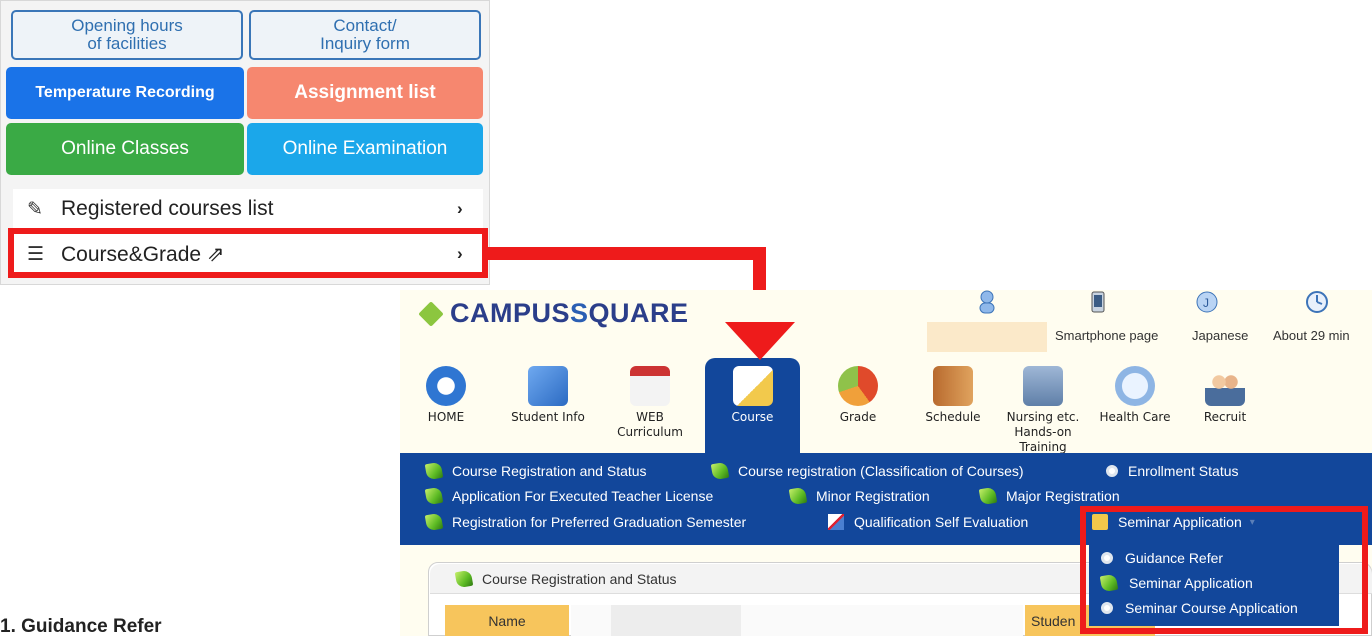  Describe the element at coordinates (676, 620) in the screenshot. I see `name-value-redacted` at that location.